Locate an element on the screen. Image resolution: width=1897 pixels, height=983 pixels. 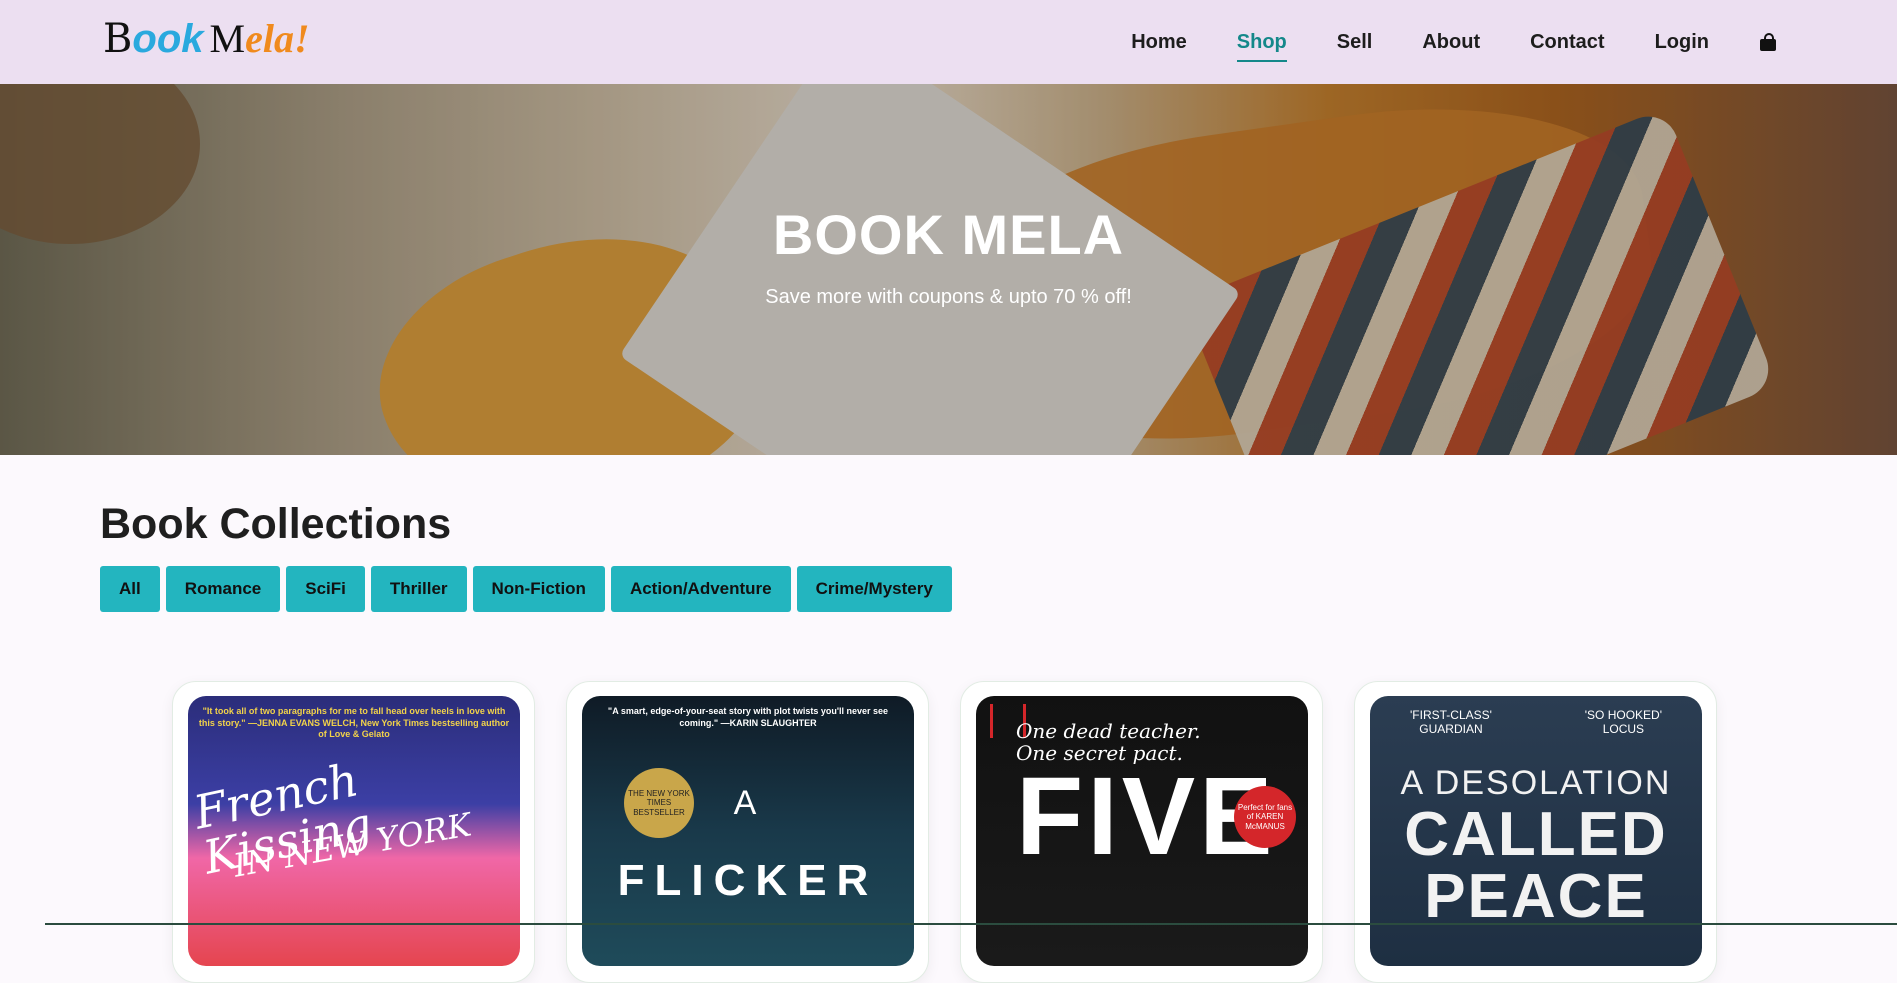
cover-title-line2: FLICKER is located at coordinates (748, 880).